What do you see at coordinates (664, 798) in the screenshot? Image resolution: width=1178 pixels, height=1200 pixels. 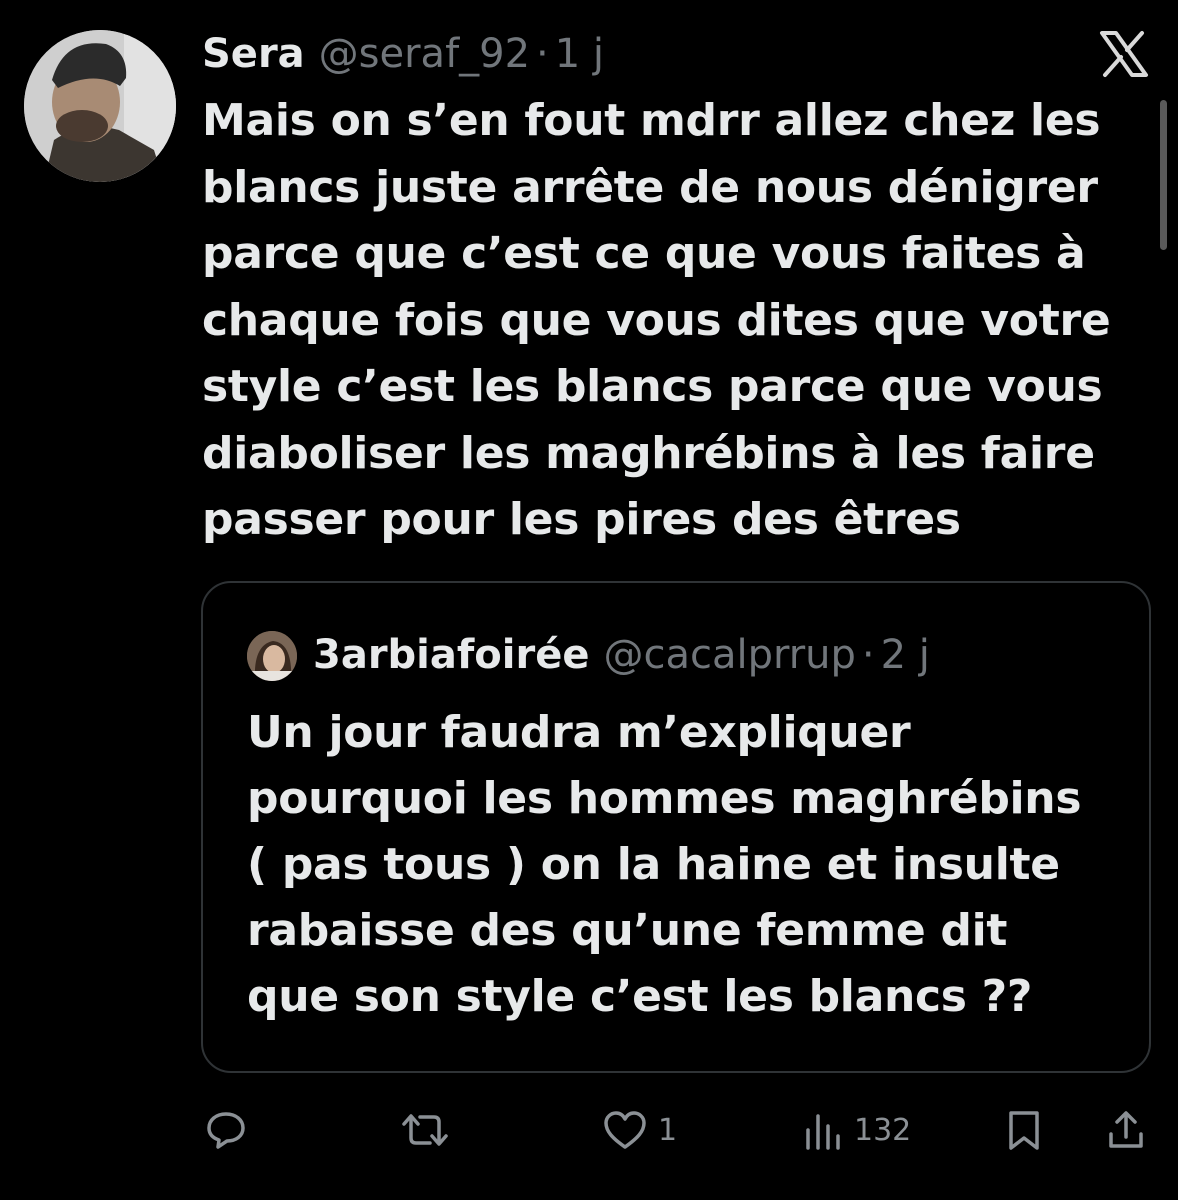 I see `quoted-text-line: pourquoi les hommes maghrébins` at bounding box center [664, 798].